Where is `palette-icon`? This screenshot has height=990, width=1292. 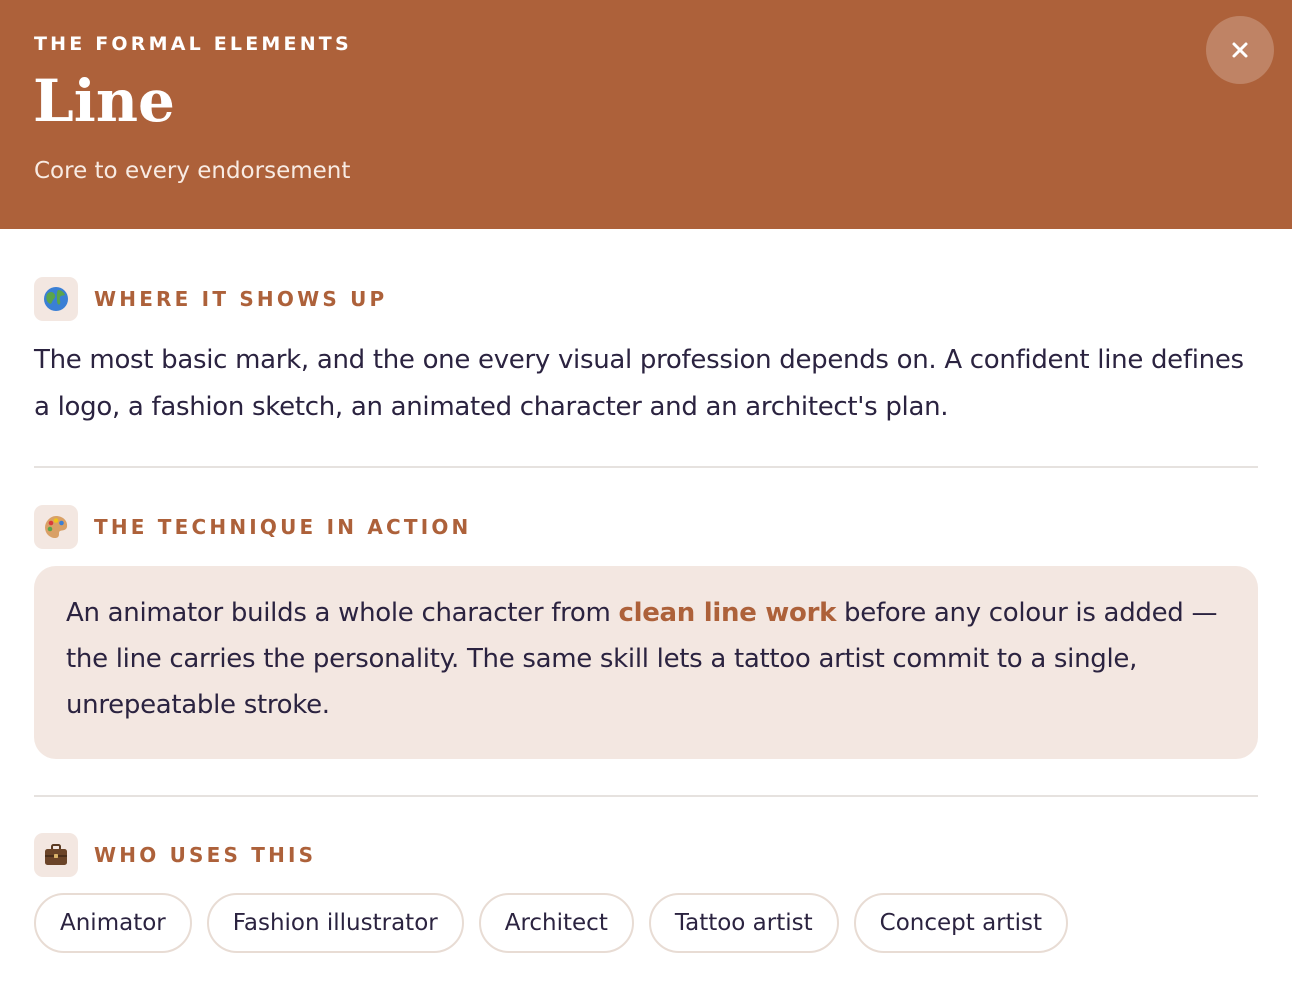 palette-icon is located at coordinates (56, 527).